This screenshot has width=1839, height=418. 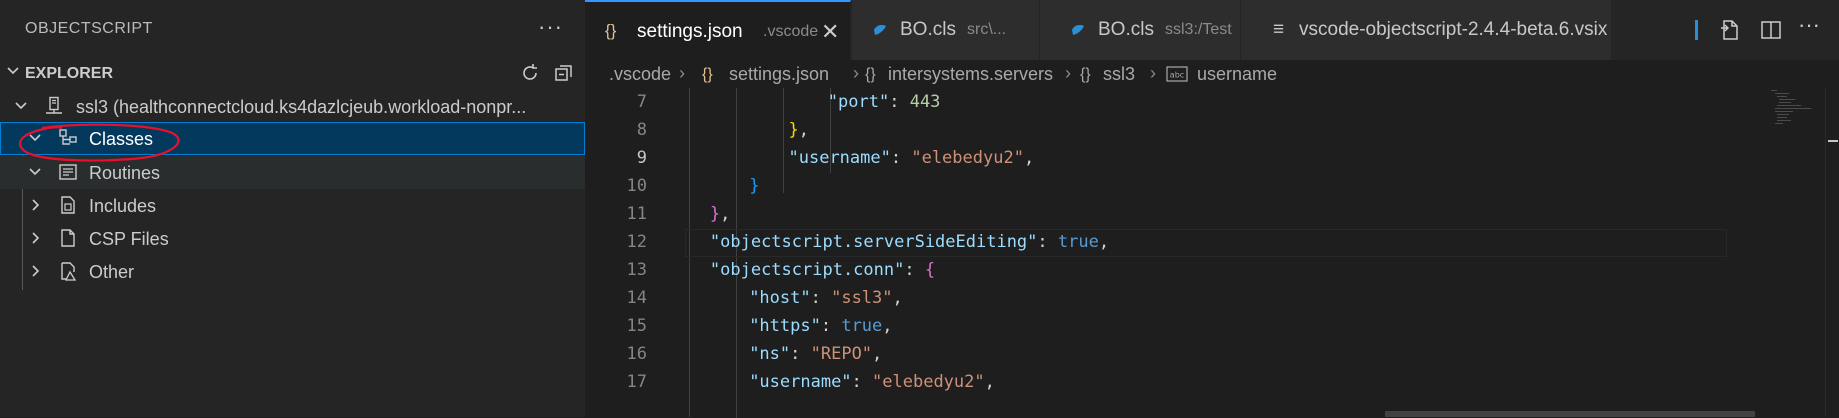 I want to click on line-number: 12, so click(x=636, y=242).